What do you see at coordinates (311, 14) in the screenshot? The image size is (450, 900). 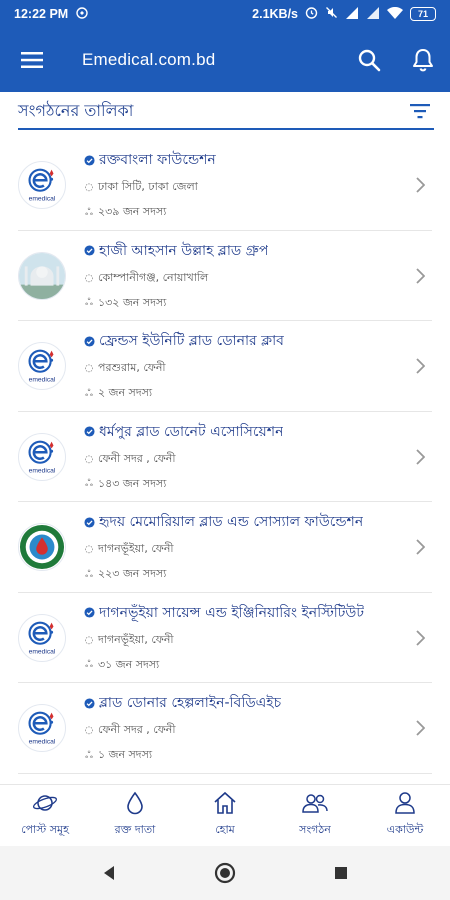 I see `alarm-icon` at bounding box center [311, 14].